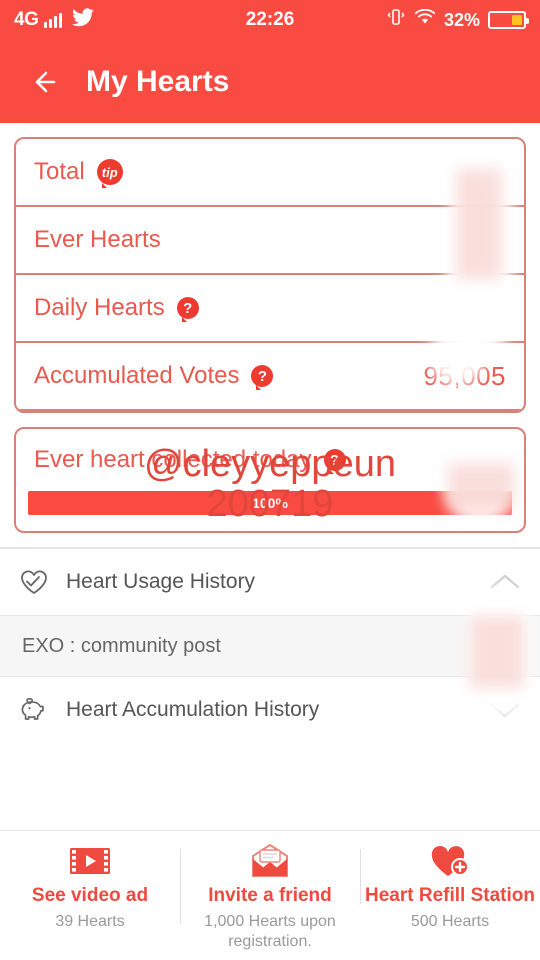 The image size is (540, 960). What do you see at coordinates (121, 645) in the screenshot?
I see `history-item-label: EXO : community post` at bounding box center [121, 645].